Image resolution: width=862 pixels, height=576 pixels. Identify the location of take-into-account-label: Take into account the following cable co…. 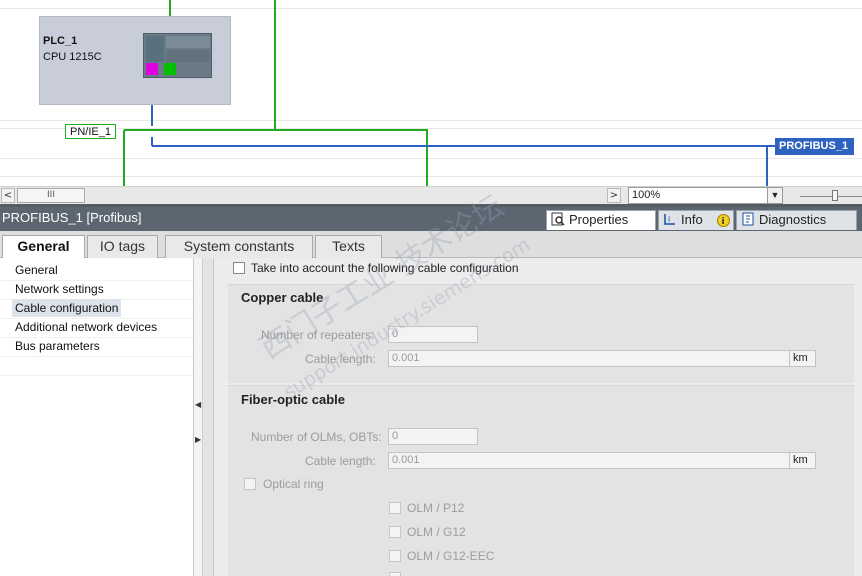
(385, 268).